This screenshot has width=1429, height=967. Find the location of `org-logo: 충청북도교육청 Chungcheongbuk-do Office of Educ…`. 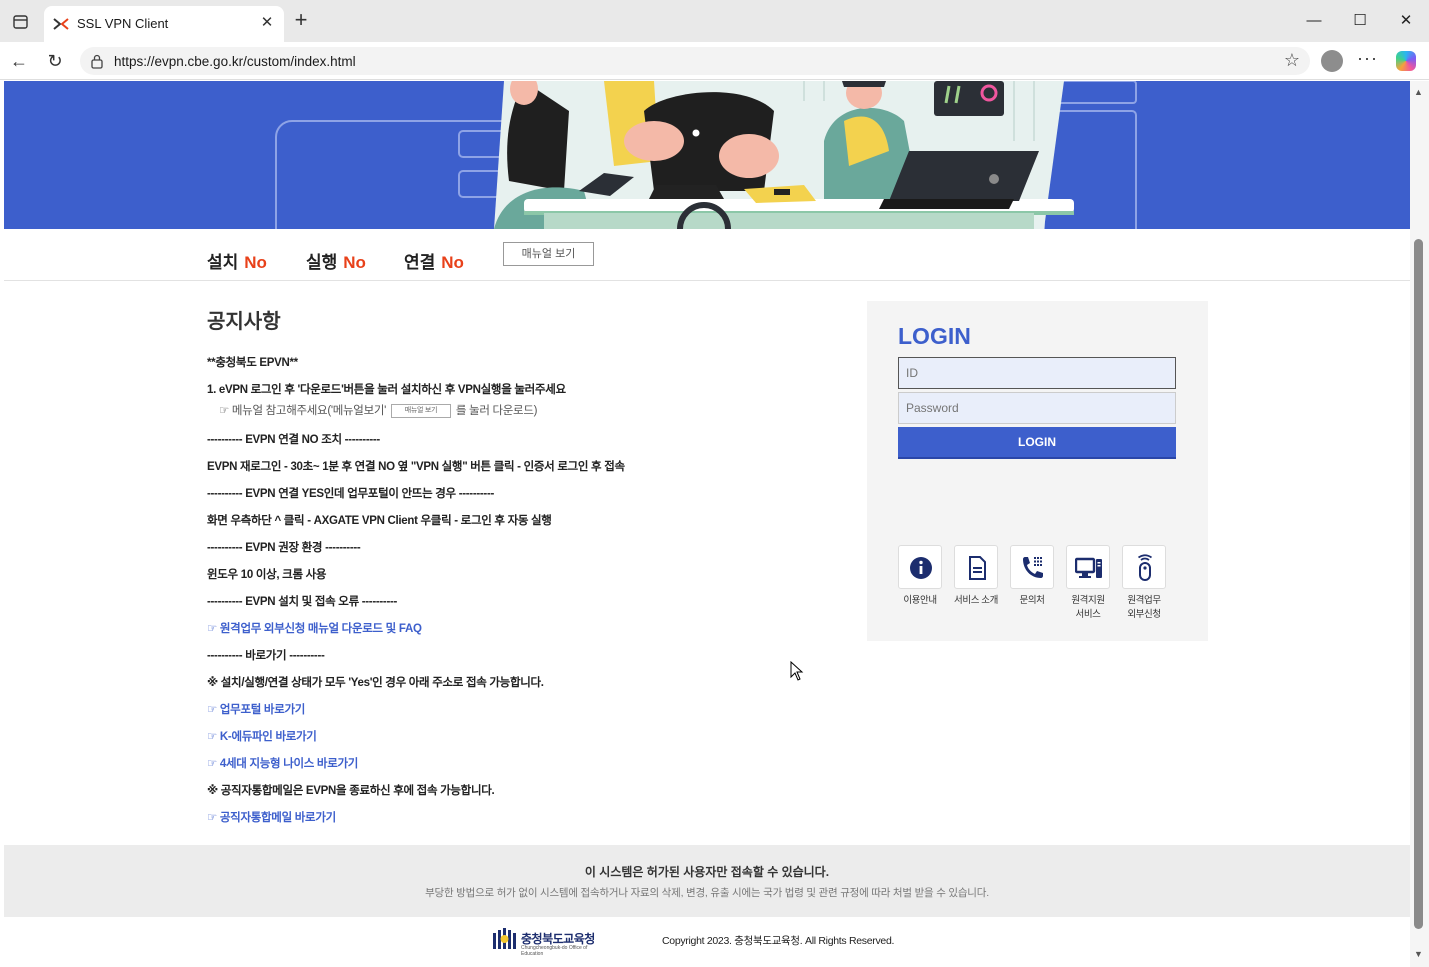

org-logo: 충청북도교육청 Chungcheongbuk-do Office of Educ… is located at coordinates (548, 942).